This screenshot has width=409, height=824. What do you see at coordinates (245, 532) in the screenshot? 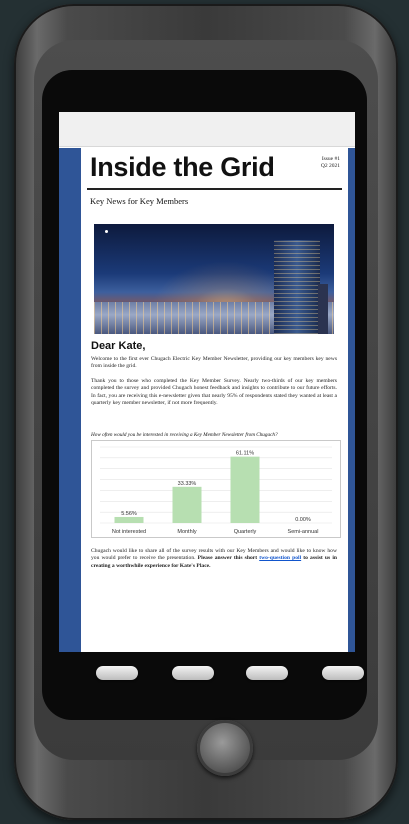
I see `category-label: Quarterly` at bounding box center [245, 532].